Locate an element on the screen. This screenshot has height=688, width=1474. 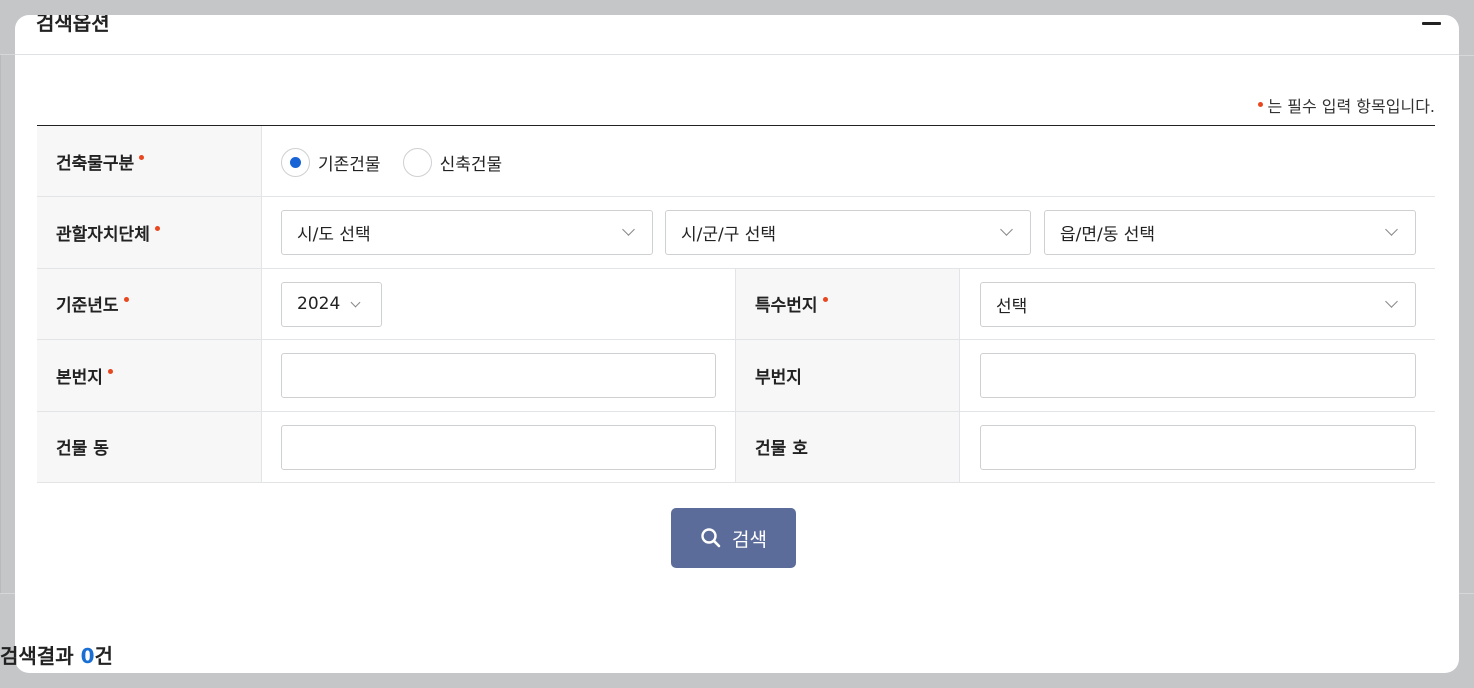
radio-unchecked-icon is located at coordinates (417, 162).